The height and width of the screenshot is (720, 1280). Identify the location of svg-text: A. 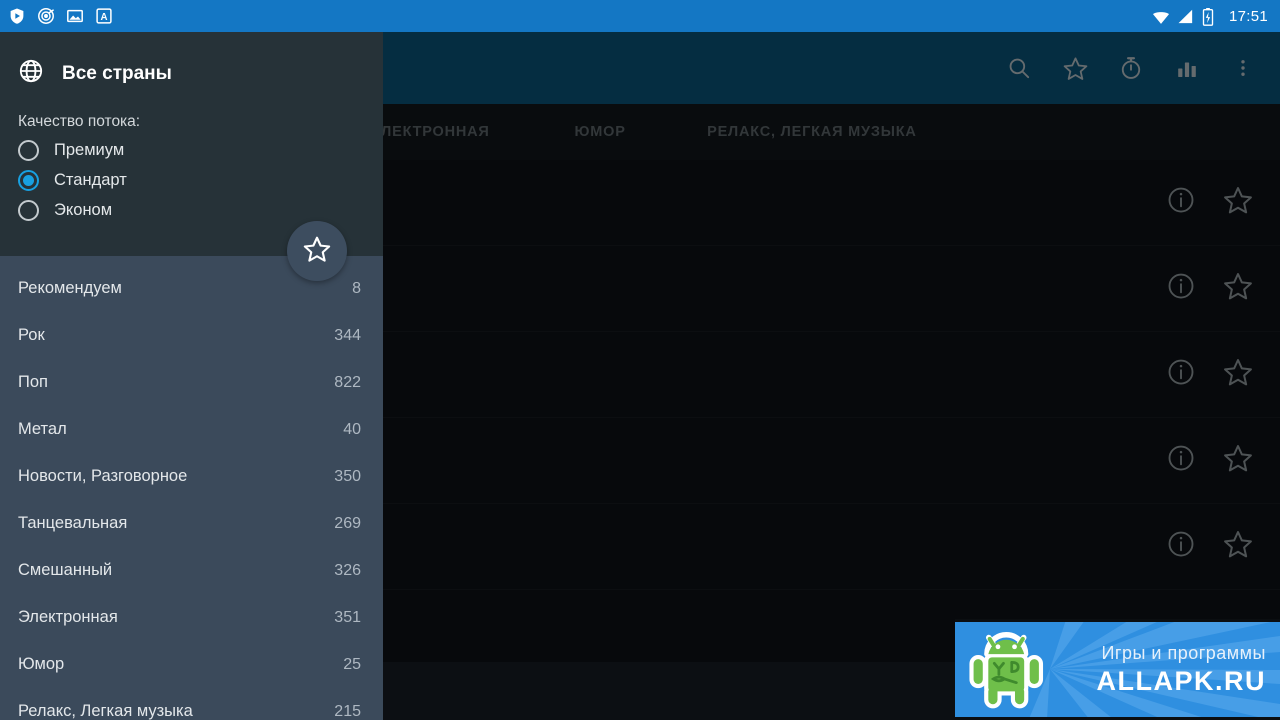
(103, 17).